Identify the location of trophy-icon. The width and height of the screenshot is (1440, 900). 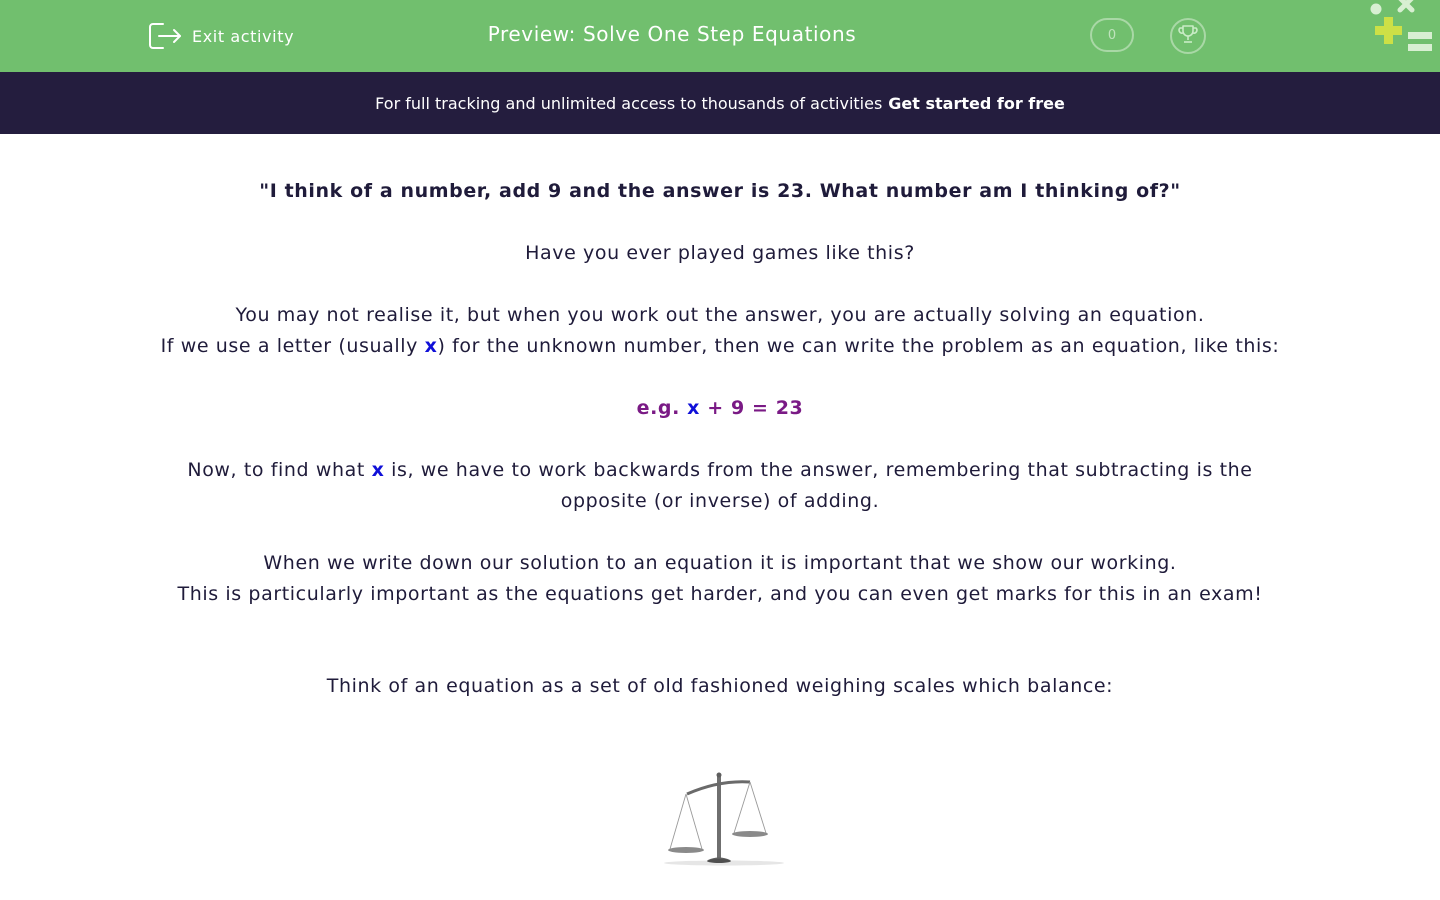
(1188, 36).